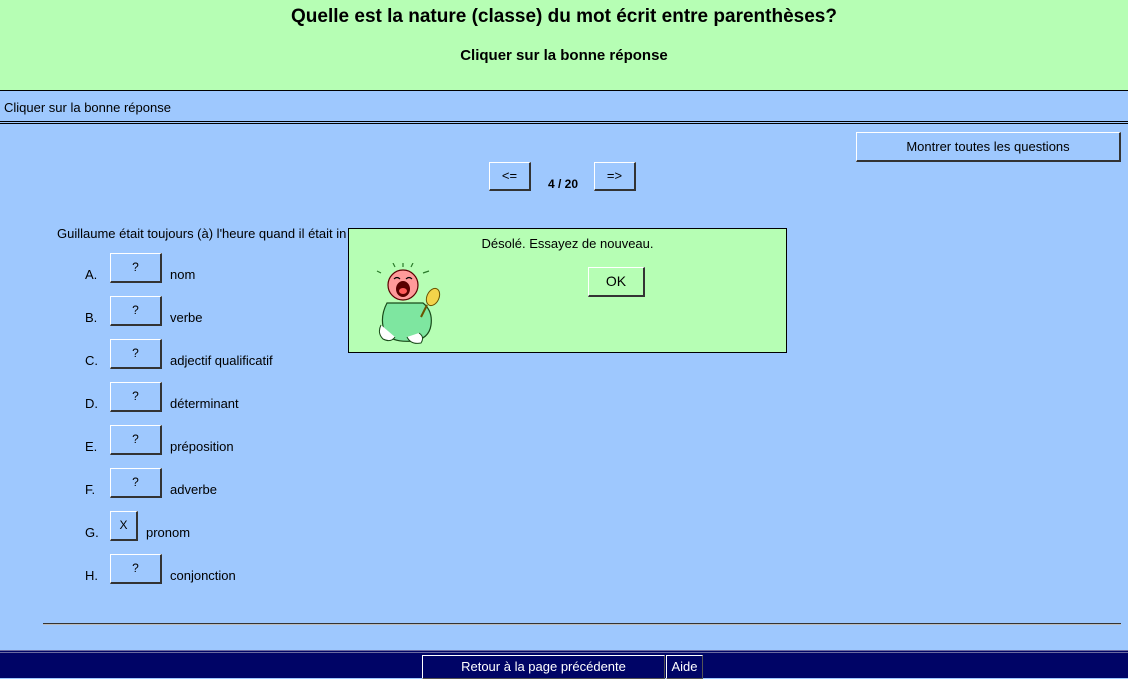 The width and height of the screenshot is (1128, 679). What do you see at coordinates (136, 397) in the screenshot?
I see `option-button-d: ?` at bounding box center [136, 397].